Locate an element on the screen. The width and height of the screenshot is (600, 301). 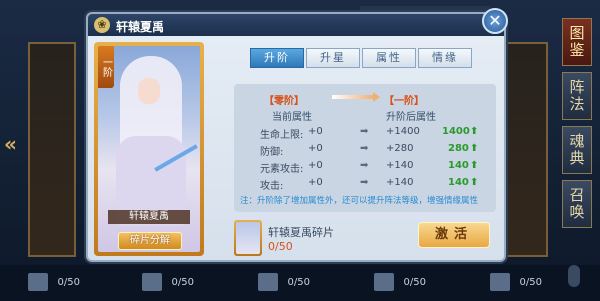
background-card-left is located at coordinates (52, 149).